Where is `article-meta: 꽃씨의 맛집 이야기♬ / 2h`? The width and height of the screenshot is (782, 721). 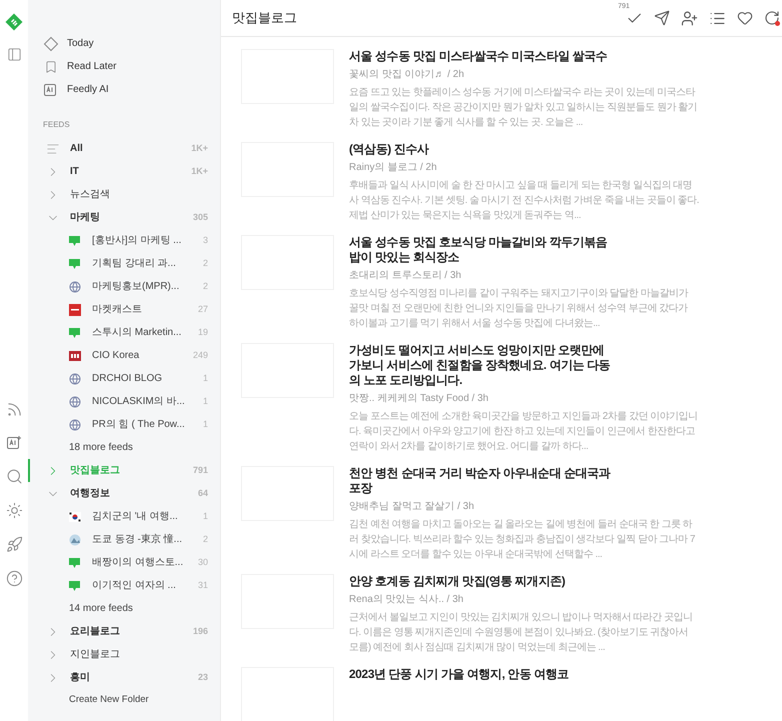
article-meta: 꽃씨의 맛집 이야기♬ / 2h is located at coordinates (407, 75).